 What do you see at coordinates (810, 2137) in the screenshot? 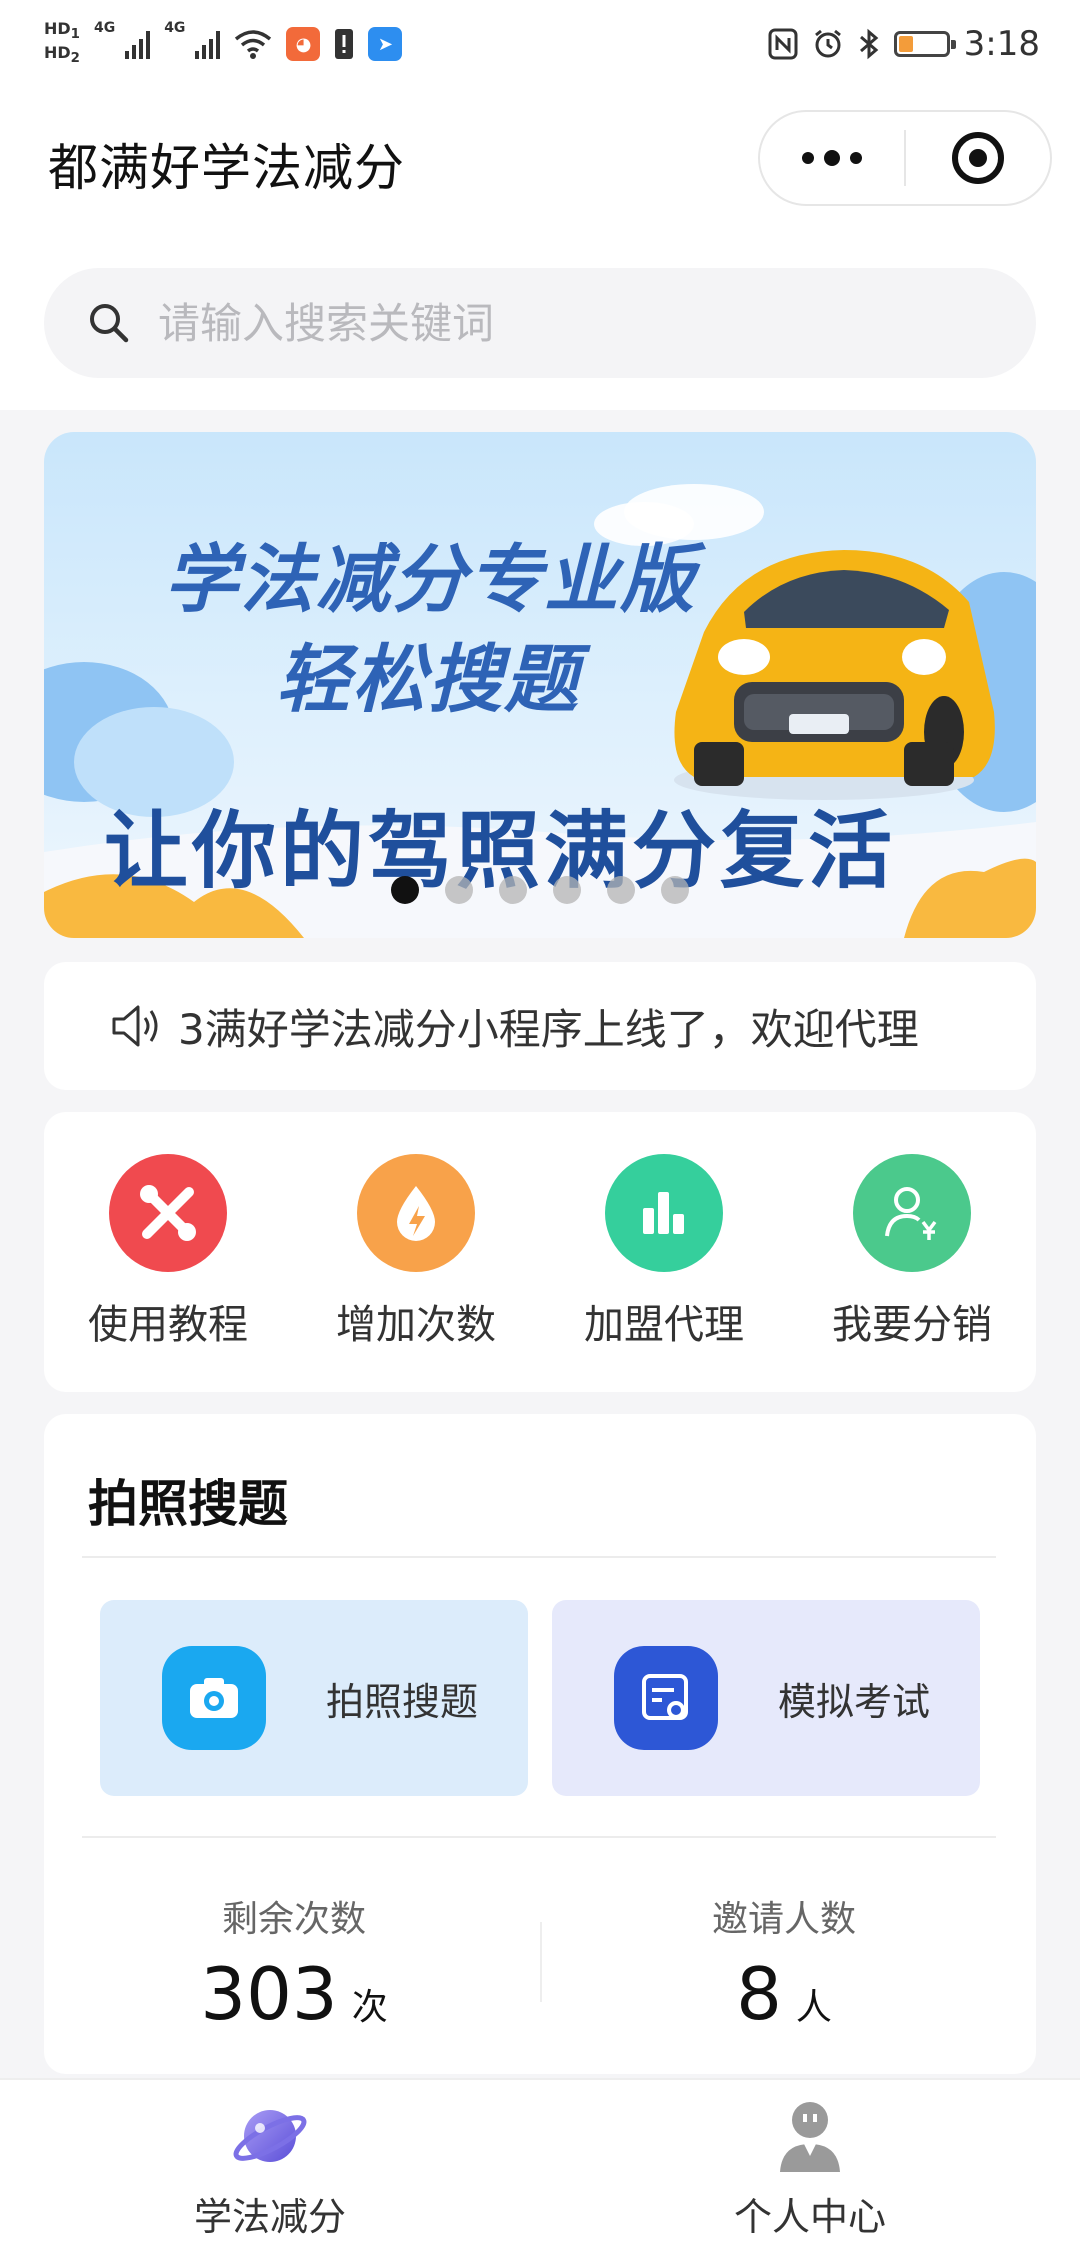
I see `person-icon` at bounding box center [810, 2137].